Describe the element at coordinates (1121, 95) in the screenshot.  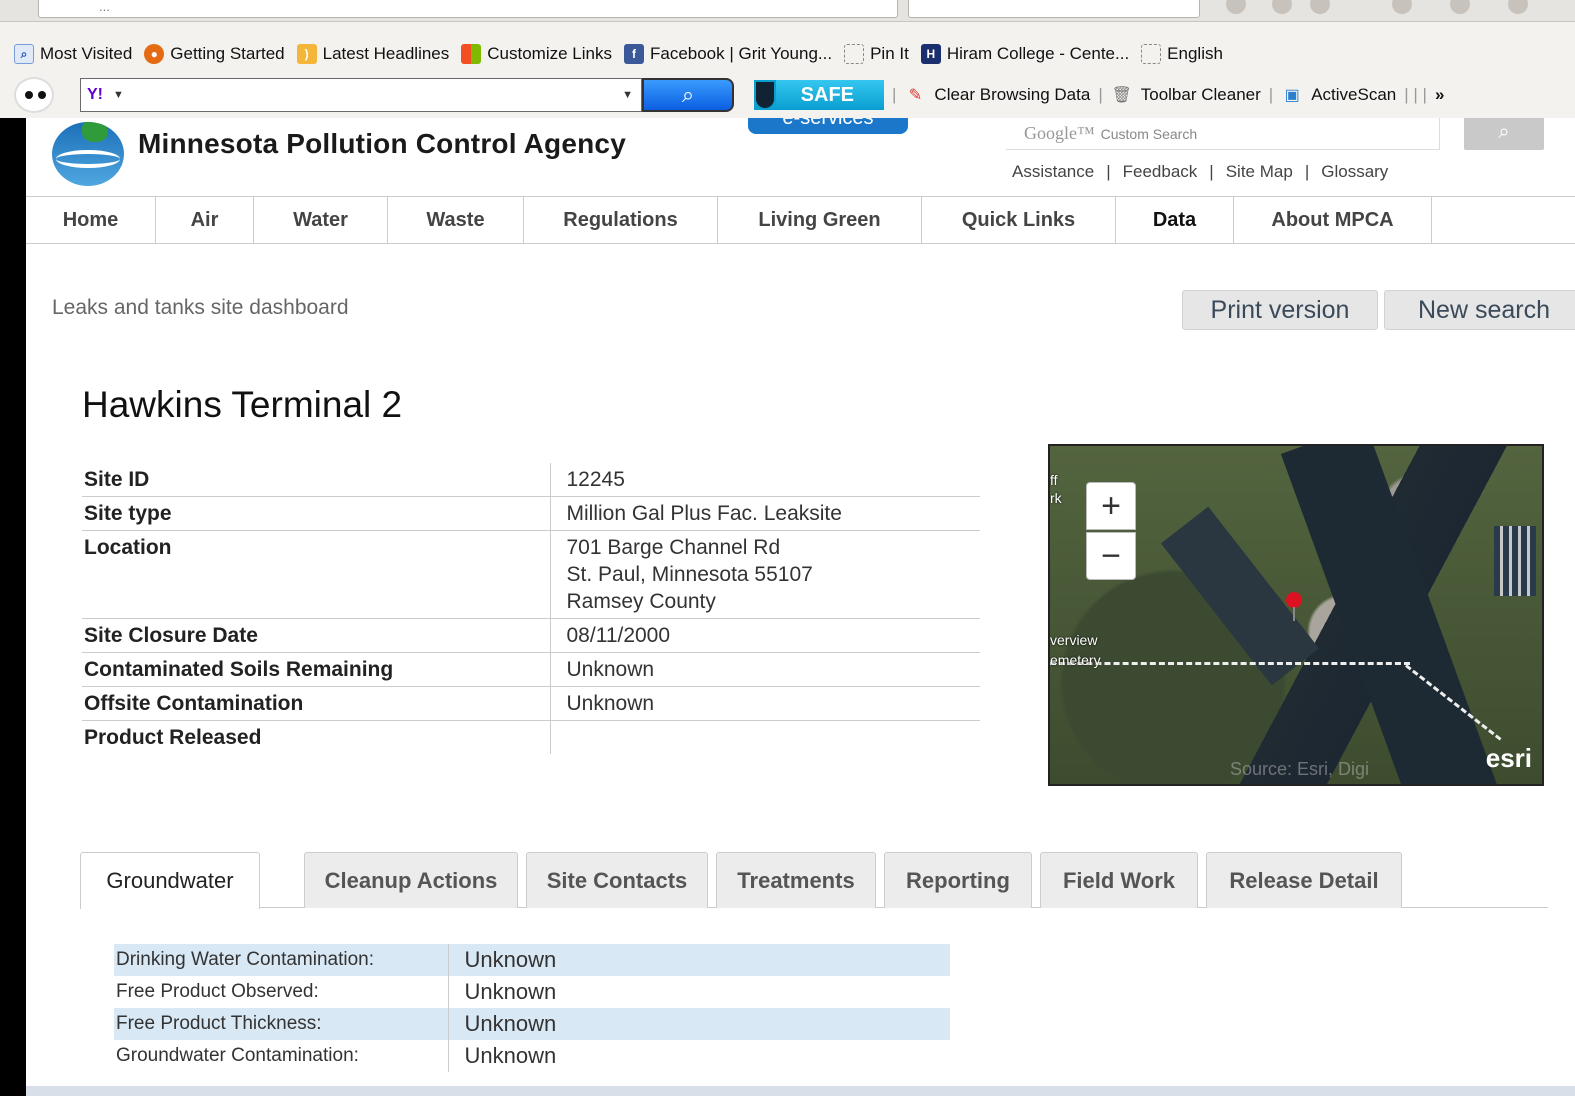
I see `trash-icon: 🗑` at that location.